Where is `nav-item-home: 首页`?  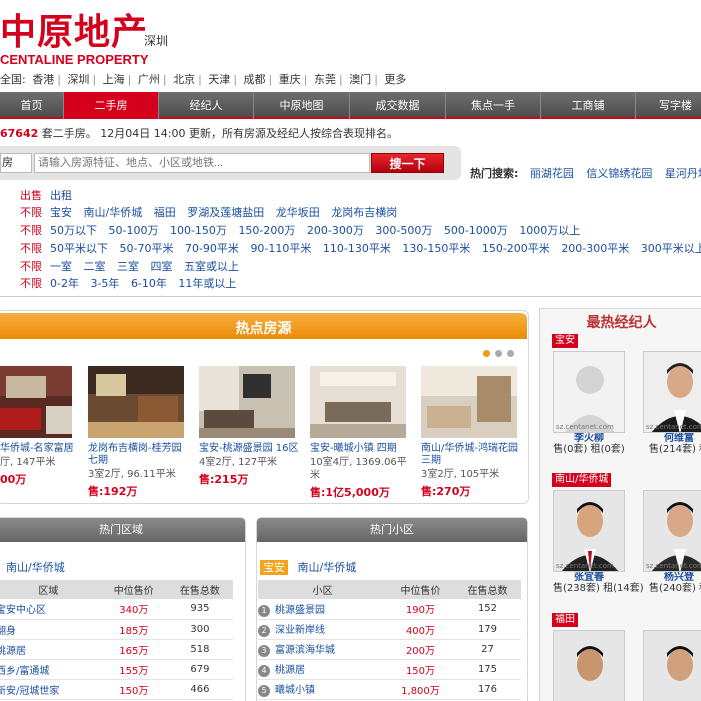
nav-item-home: 首页 is located at coordinates (32, 105).